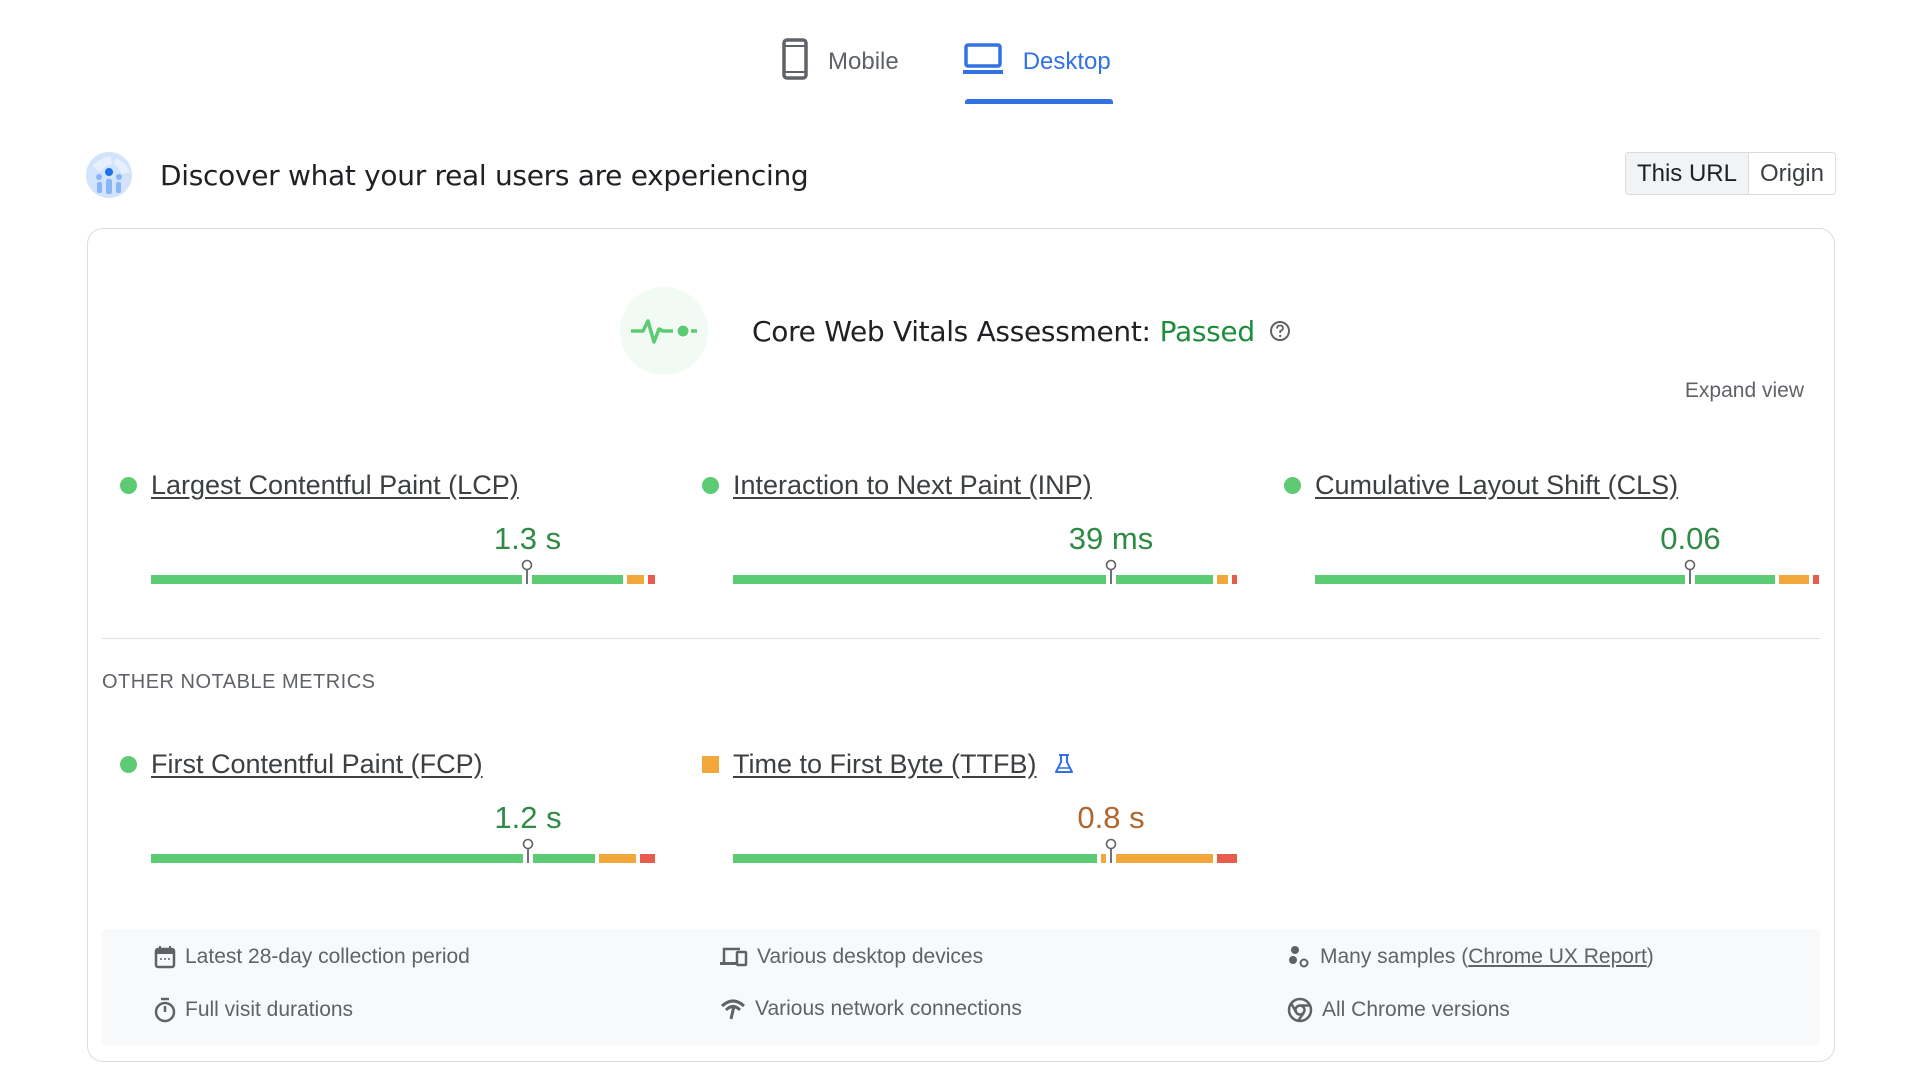 The width and height of the screenshot is (1916, 1082). I want to click on metric-name-link: First Contentful Paint (FCP), so click(317, 764).